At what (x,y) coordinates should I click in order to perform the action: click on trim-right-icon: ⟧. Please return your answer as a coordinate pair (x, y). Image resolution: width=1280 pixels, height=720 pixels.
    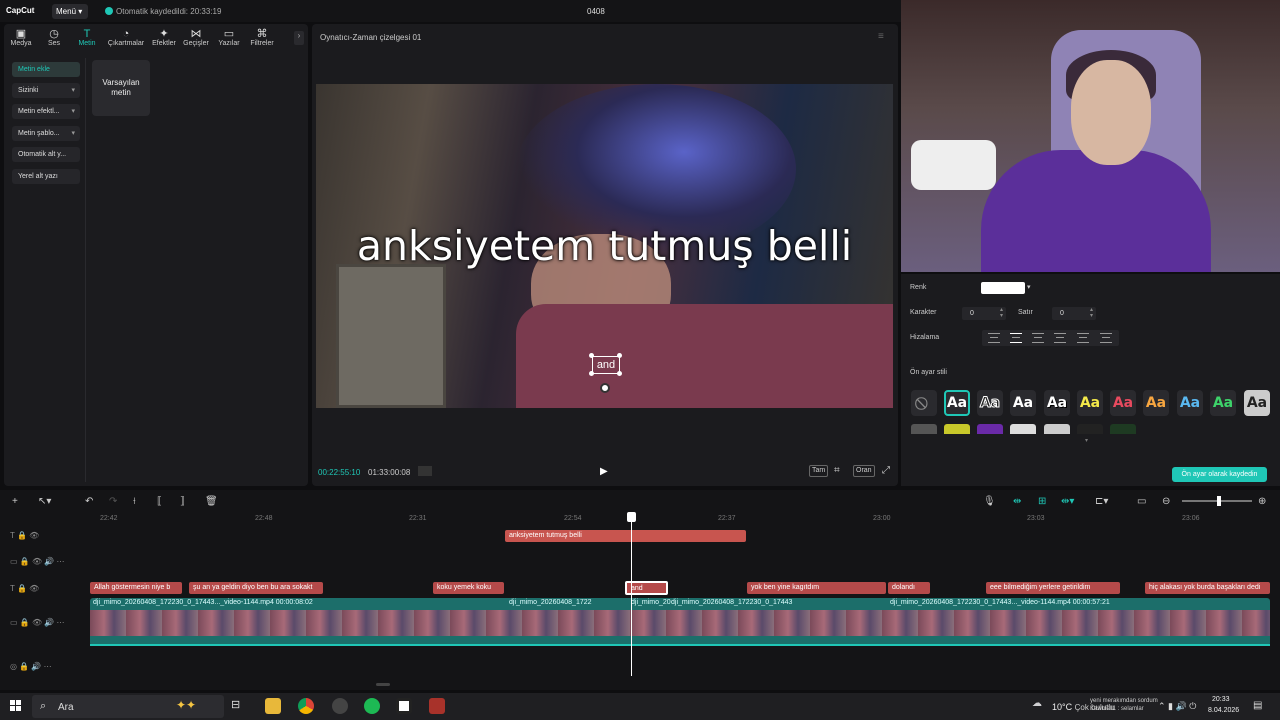
    Looking at the image, I should click on (182, 501).